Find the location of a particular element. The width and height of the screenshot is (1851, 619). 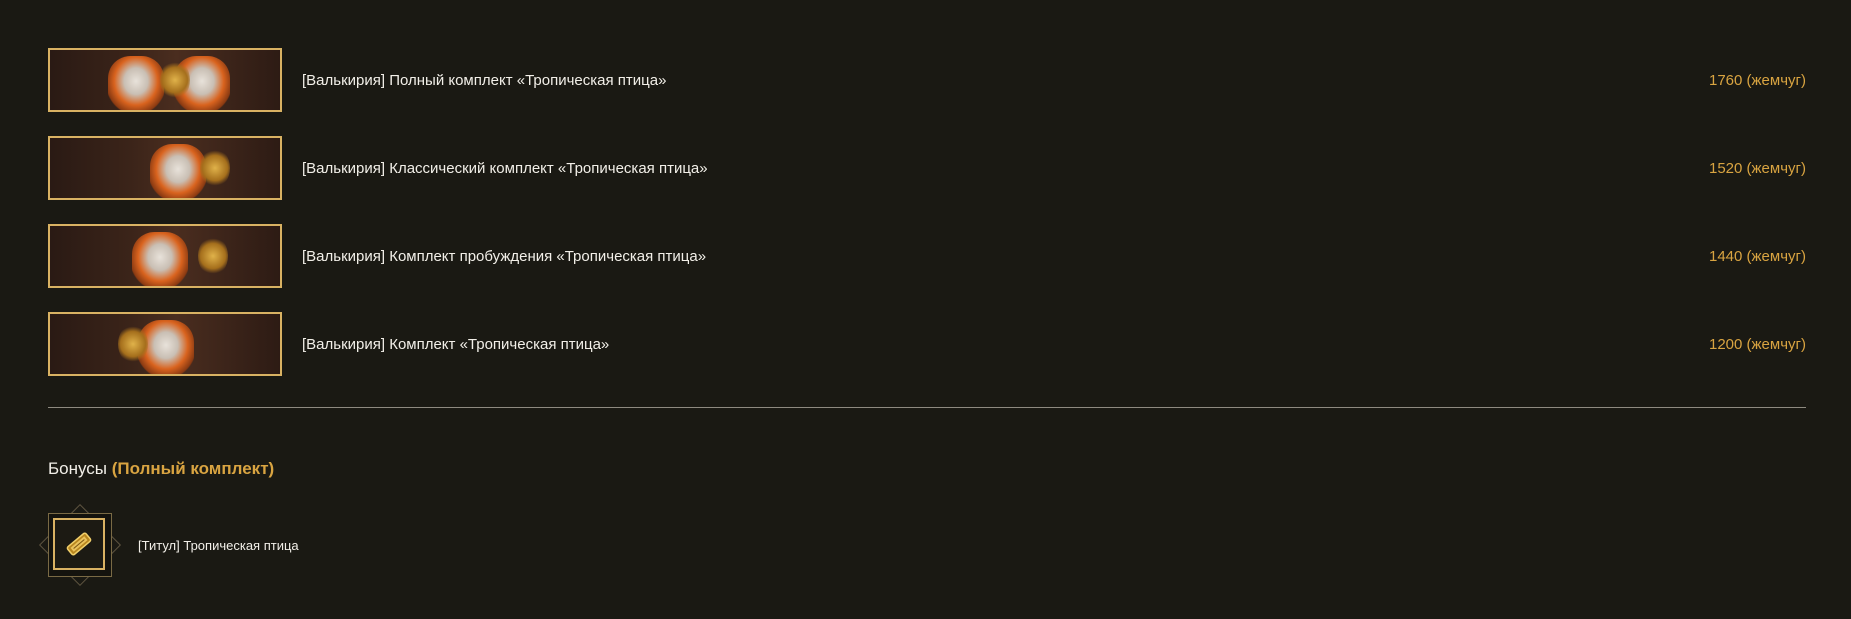

bonus-item-name: [Титул] Тропическая птица is located at coordinates (218, 545).